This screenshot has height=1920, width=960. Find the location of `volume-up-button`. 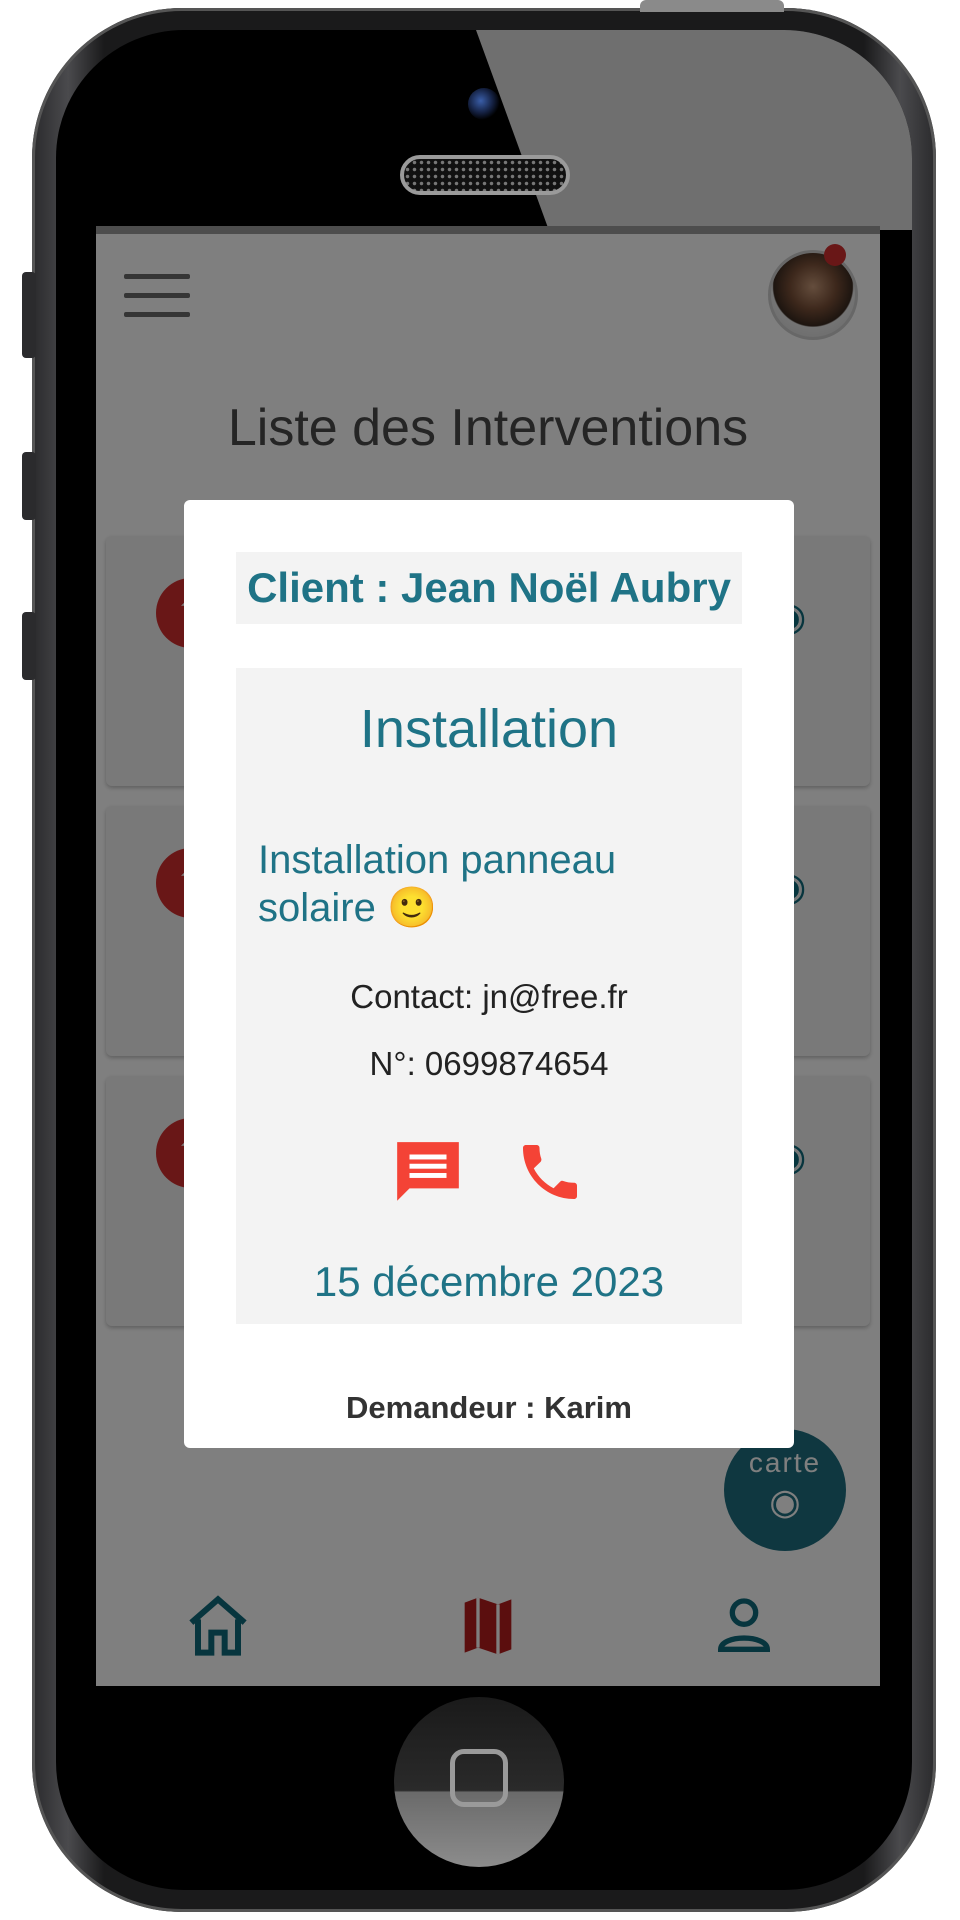

volume-up-button is located at coordinates (29, 486).